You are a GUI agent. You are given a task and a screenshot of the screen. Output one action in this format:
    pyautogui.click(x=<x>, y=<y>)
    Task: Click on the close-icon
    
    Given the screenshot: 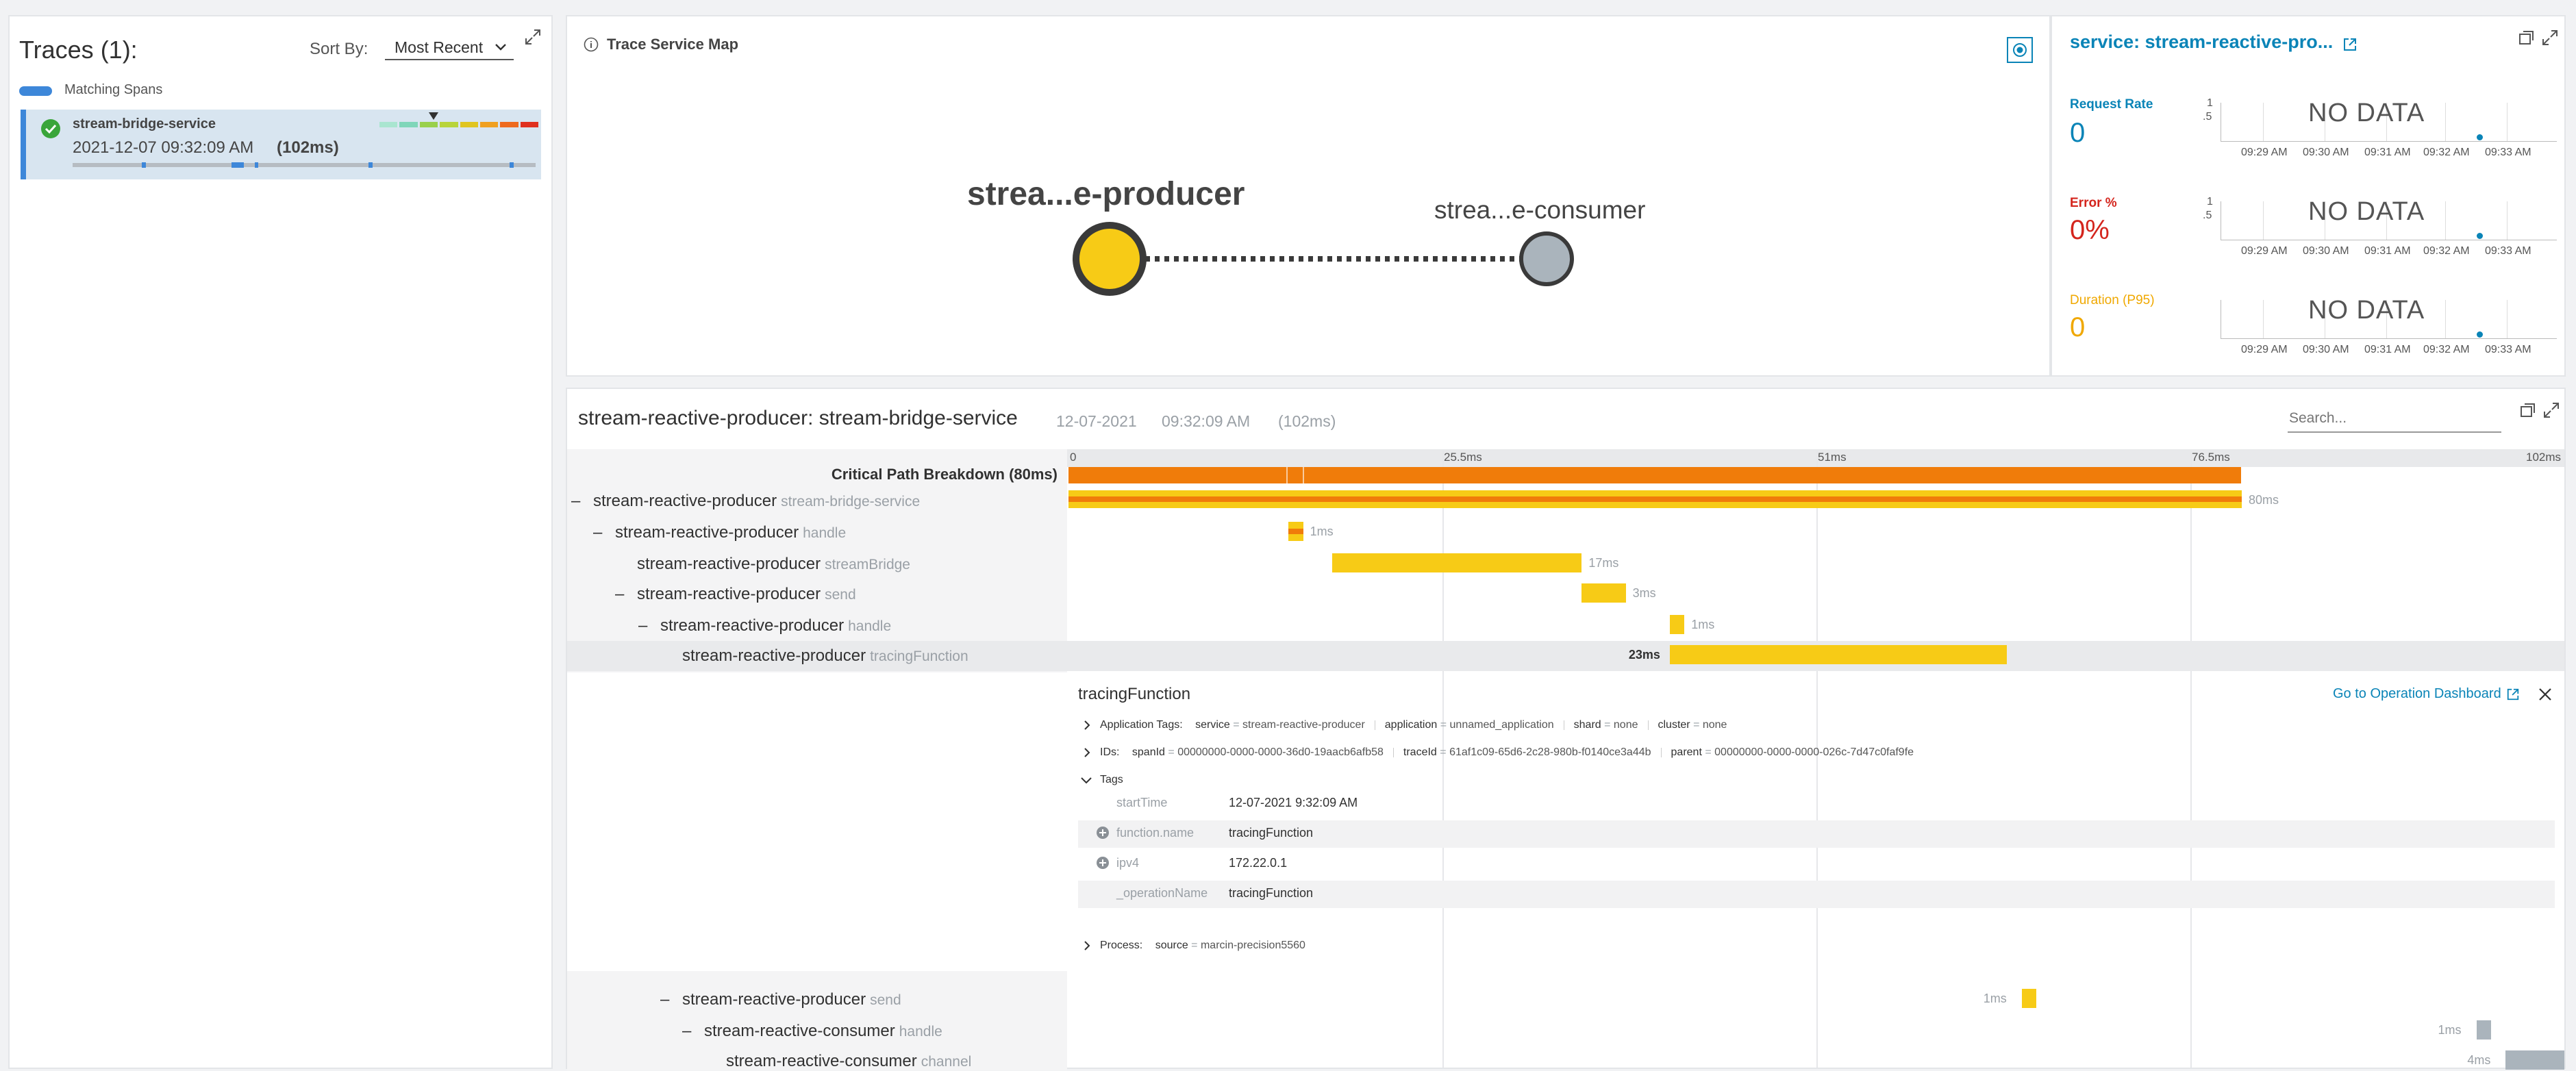 What is the action you would take?
    pyautogui.click(x=2545, y=694)
    